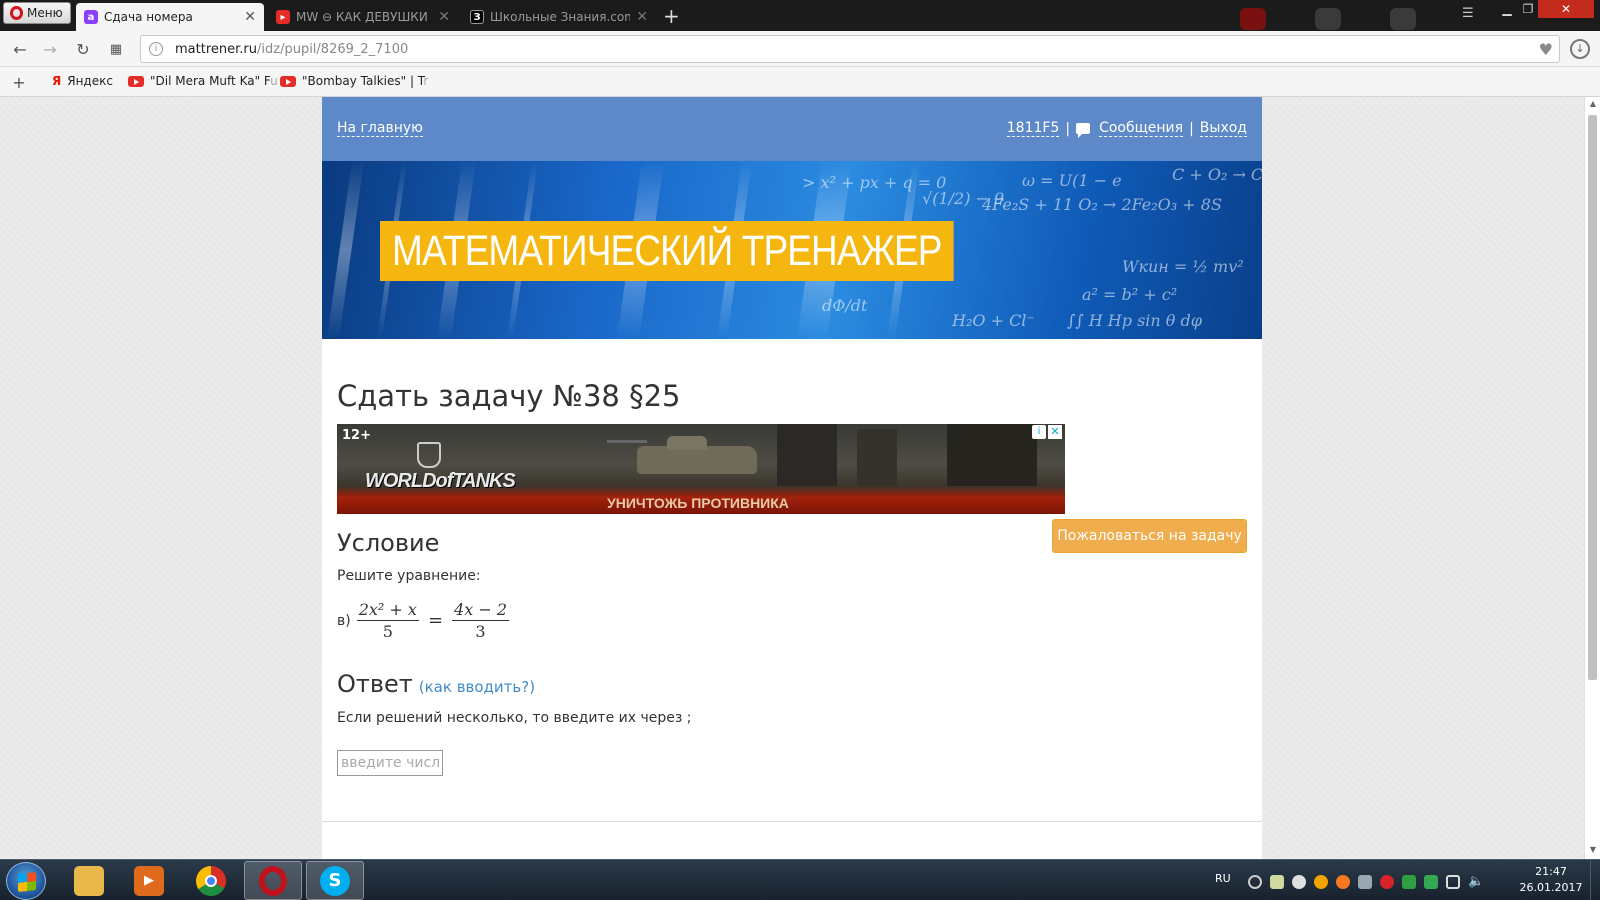 Image resolution: width=1600 pixels, height=900 pixels. I want to click on ad-age-rating: 12+, so click(356, 435).